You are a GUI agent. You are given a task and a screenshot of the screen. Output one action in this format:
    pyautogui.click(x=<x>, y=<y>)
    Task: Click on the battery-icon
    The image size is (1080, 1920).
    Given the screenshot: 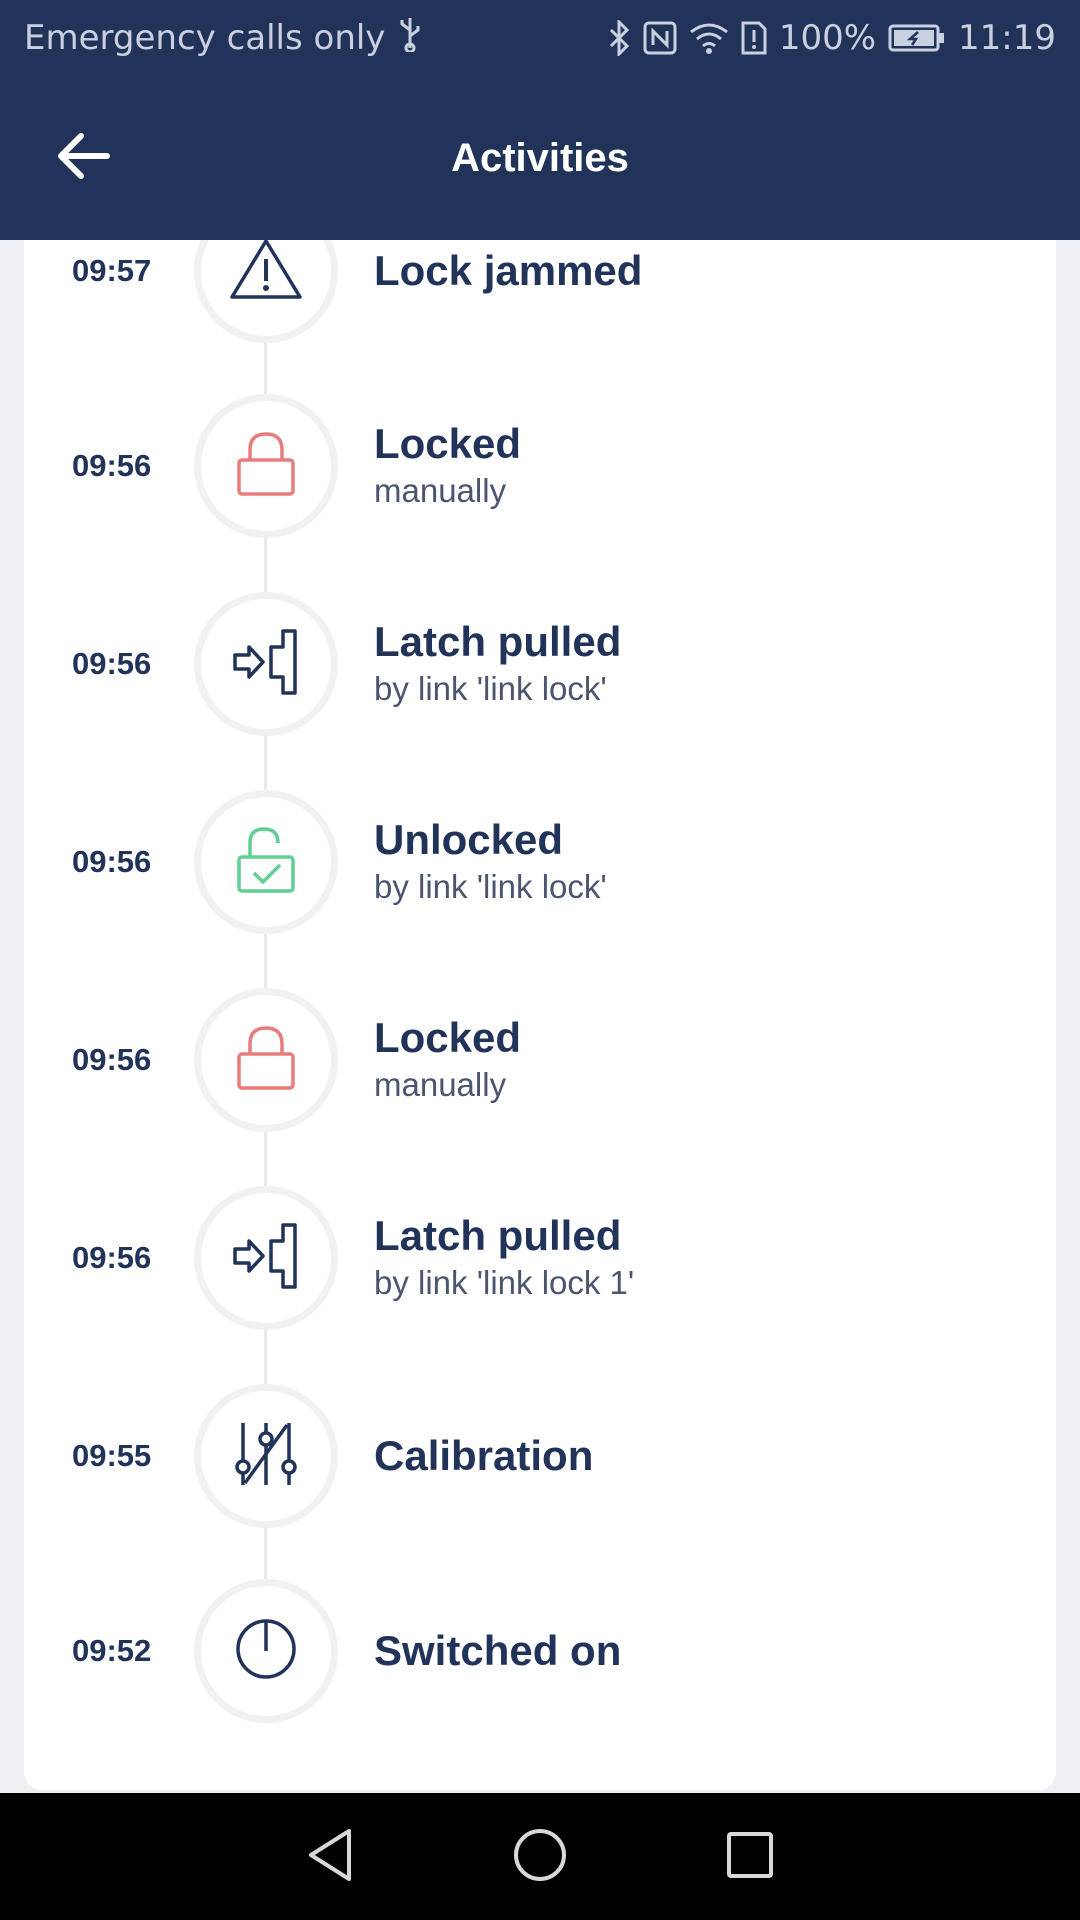 What is the action you would take?
    pyautogui.click(x=917, y=38)
    